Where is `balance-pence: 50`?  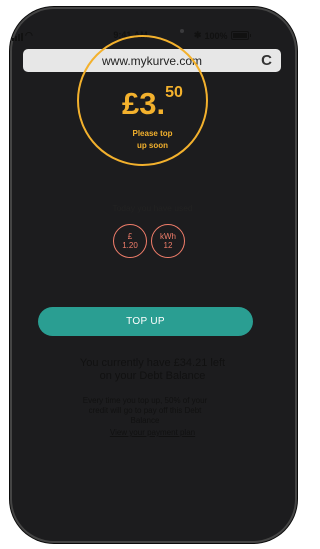 balance-pence: 50 is located at coordinates (174, 92).